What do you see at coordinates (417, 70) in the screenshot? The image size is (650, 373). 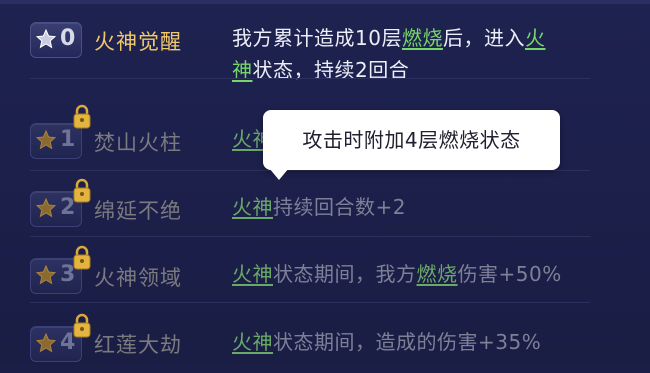 I see `description-line-2: 神状态，持续2回合` at bounding box center [417, 70].